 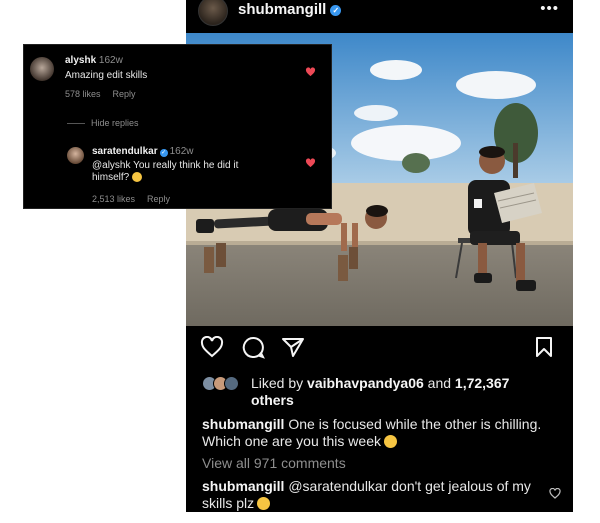 I want to click on comment2-meta: 2,513 likes Reply, so click(x=131, y=199).